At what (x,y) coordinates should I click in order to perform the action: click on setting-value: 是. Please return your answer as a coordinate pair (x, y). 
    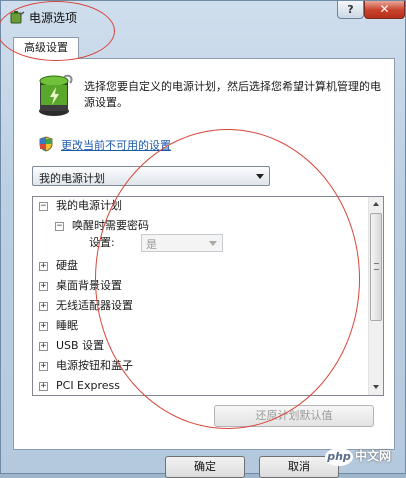
    Looking at the image, I should click on (151, 244).